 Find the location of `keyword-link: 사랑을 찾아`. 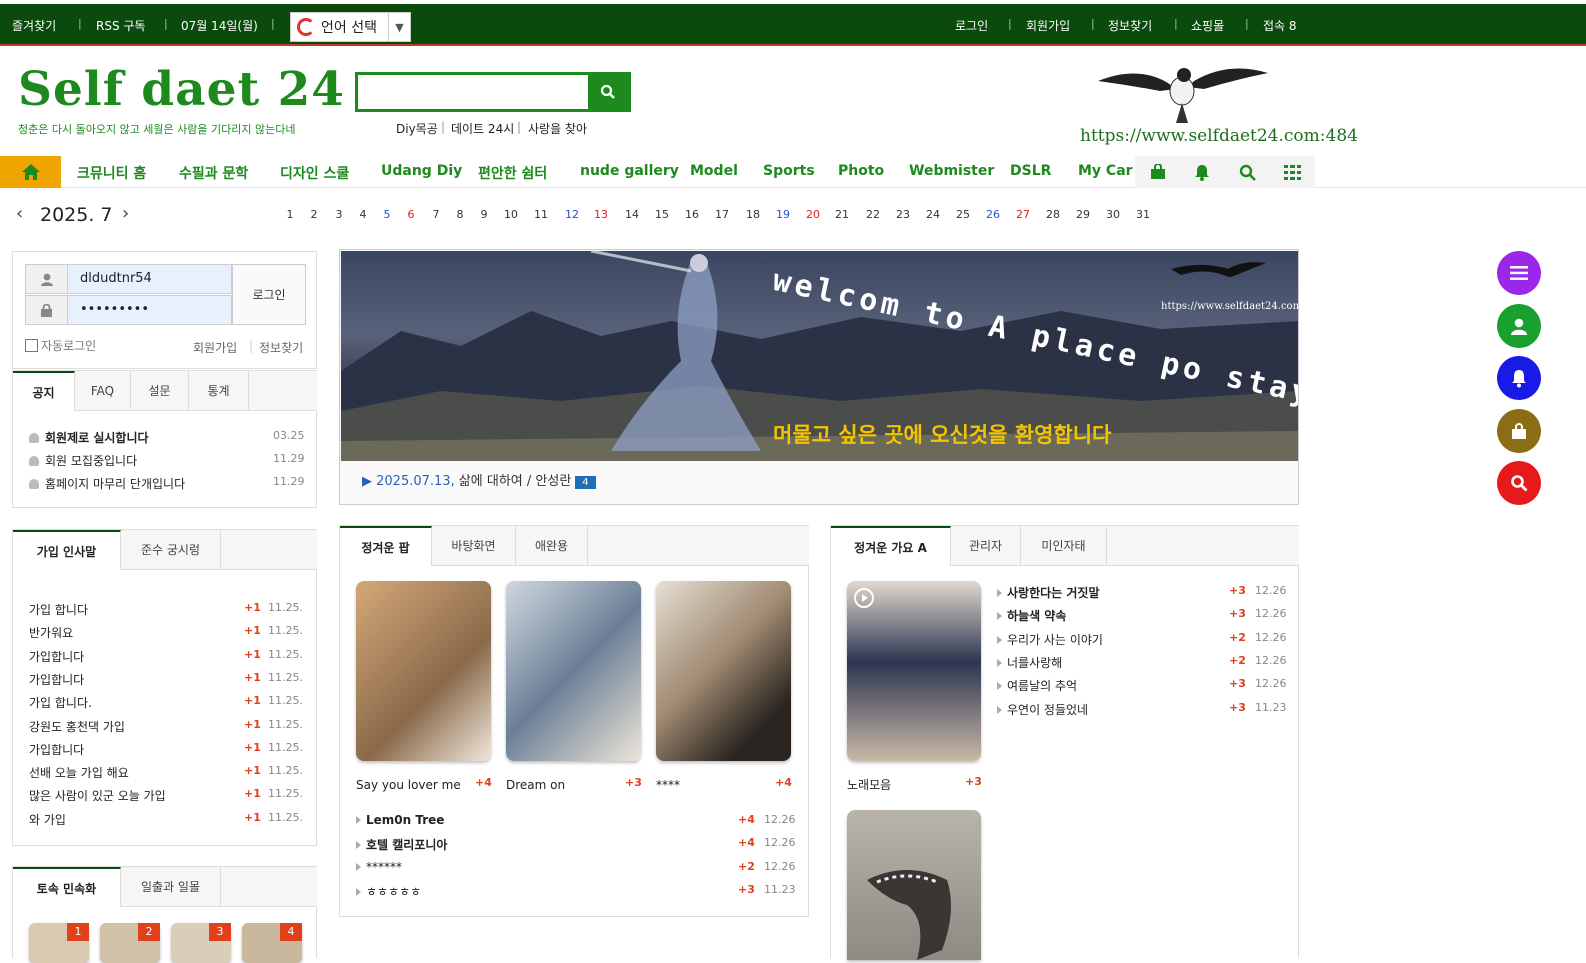

keyword-link: 사랑을 찾아 is located at coordinates (557, 128).